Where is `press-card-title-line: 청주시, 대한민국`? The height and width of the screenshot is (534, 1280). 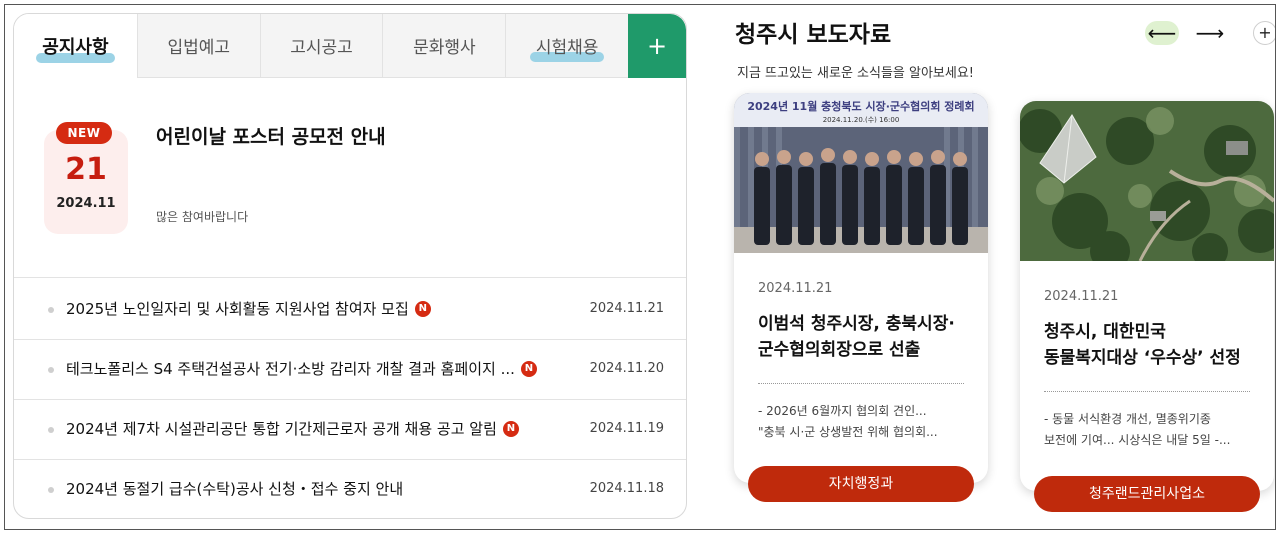 press-card-title-line: 청주시, 대한민국 is located at coordinates (1105, 332).